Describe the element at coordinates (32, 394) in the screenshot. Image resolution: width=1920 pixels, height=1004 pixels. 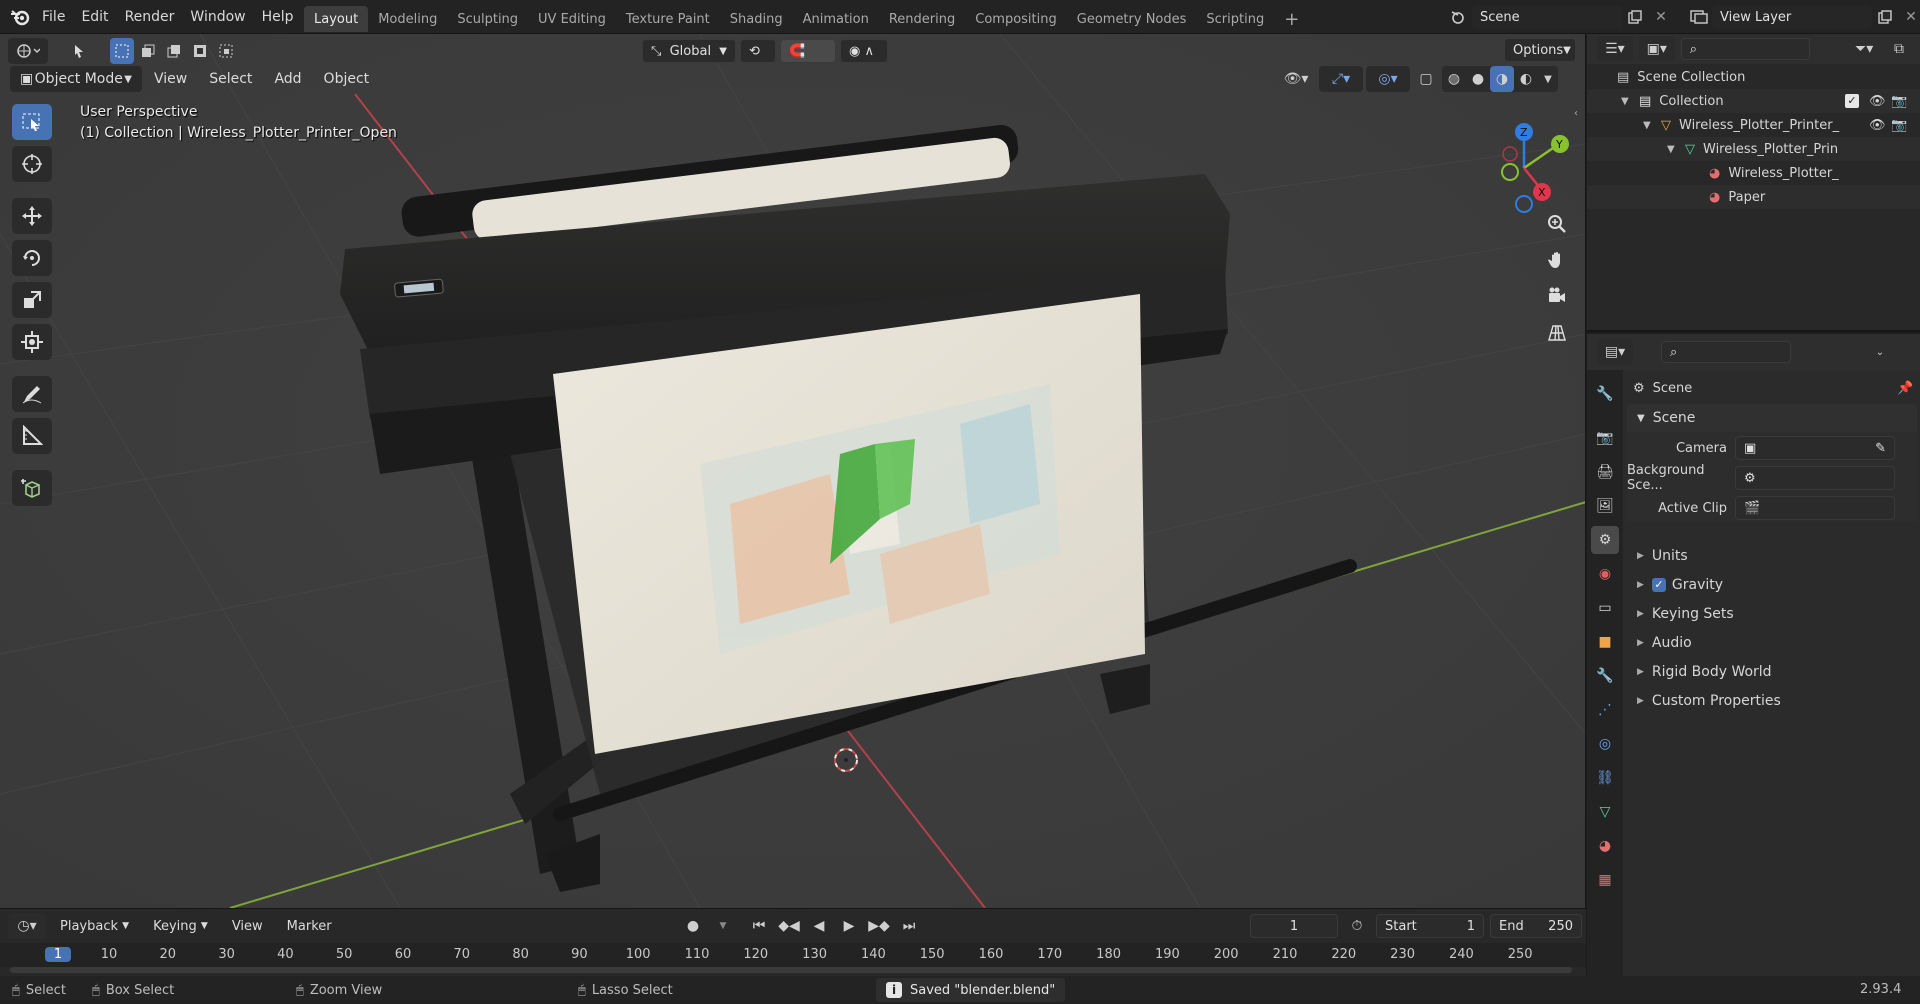
I see `annotate-tool-icon` at that location.